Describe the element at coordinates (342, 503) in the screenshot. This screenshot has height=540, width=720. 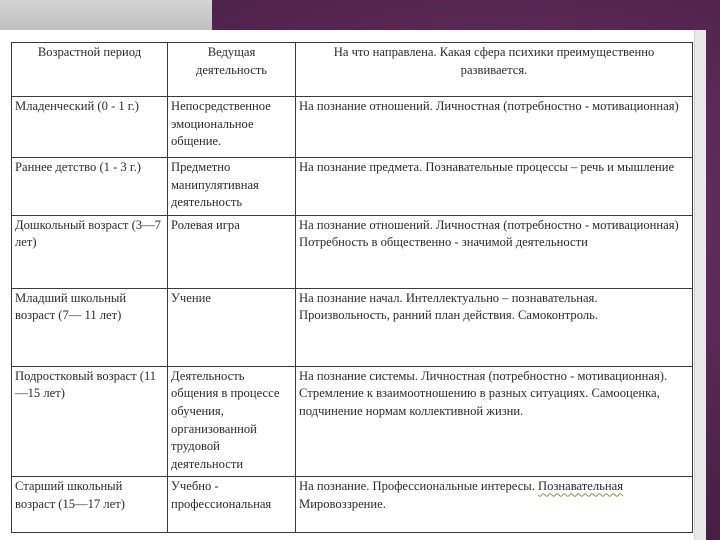
I see `direction-tail-text: Мировоззрение.` at that location.